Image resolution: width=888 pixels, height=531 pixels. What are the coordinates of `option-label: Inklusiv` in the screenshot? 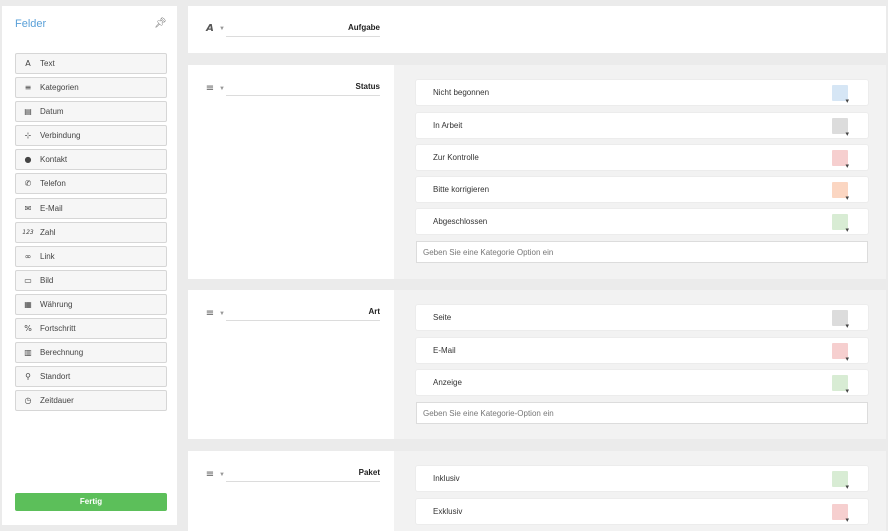 It's located at (446, 478).